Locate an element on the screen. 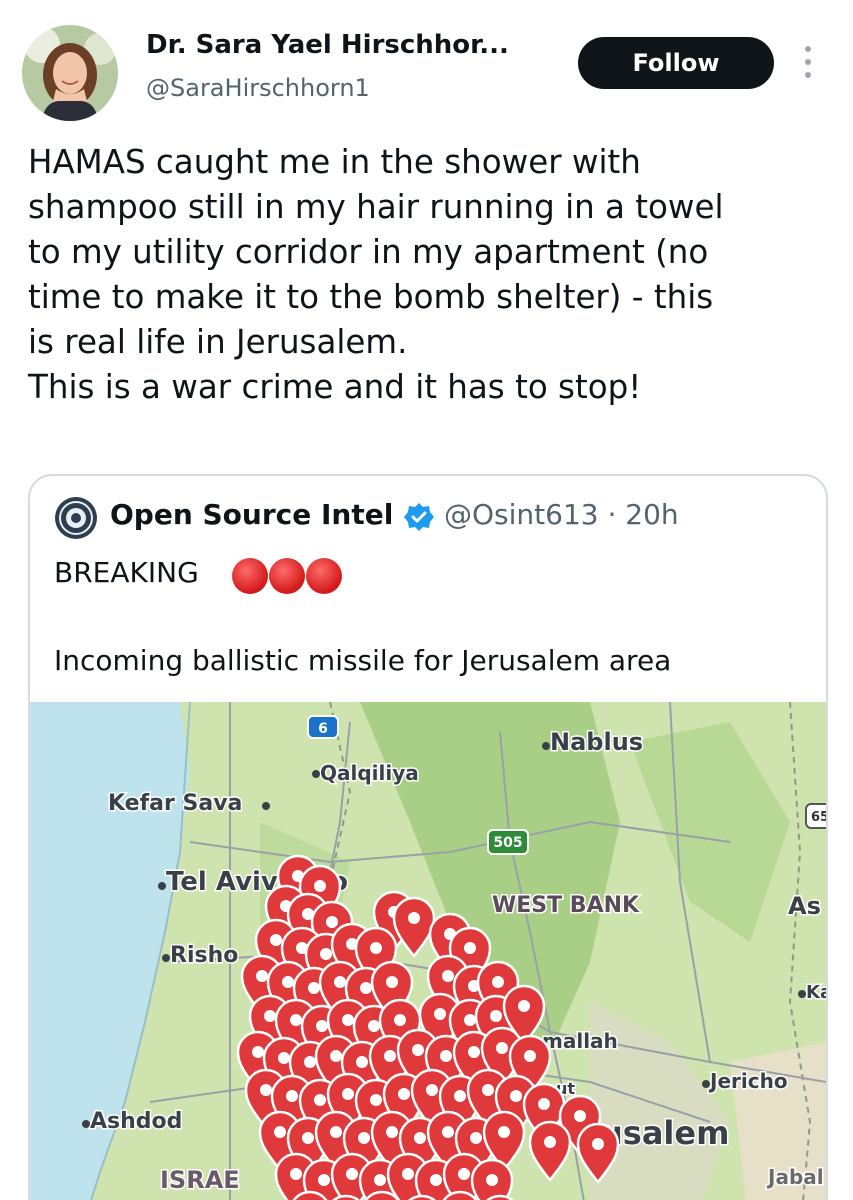  label-jabal: Jabal is located at coordinates (795, 1177).